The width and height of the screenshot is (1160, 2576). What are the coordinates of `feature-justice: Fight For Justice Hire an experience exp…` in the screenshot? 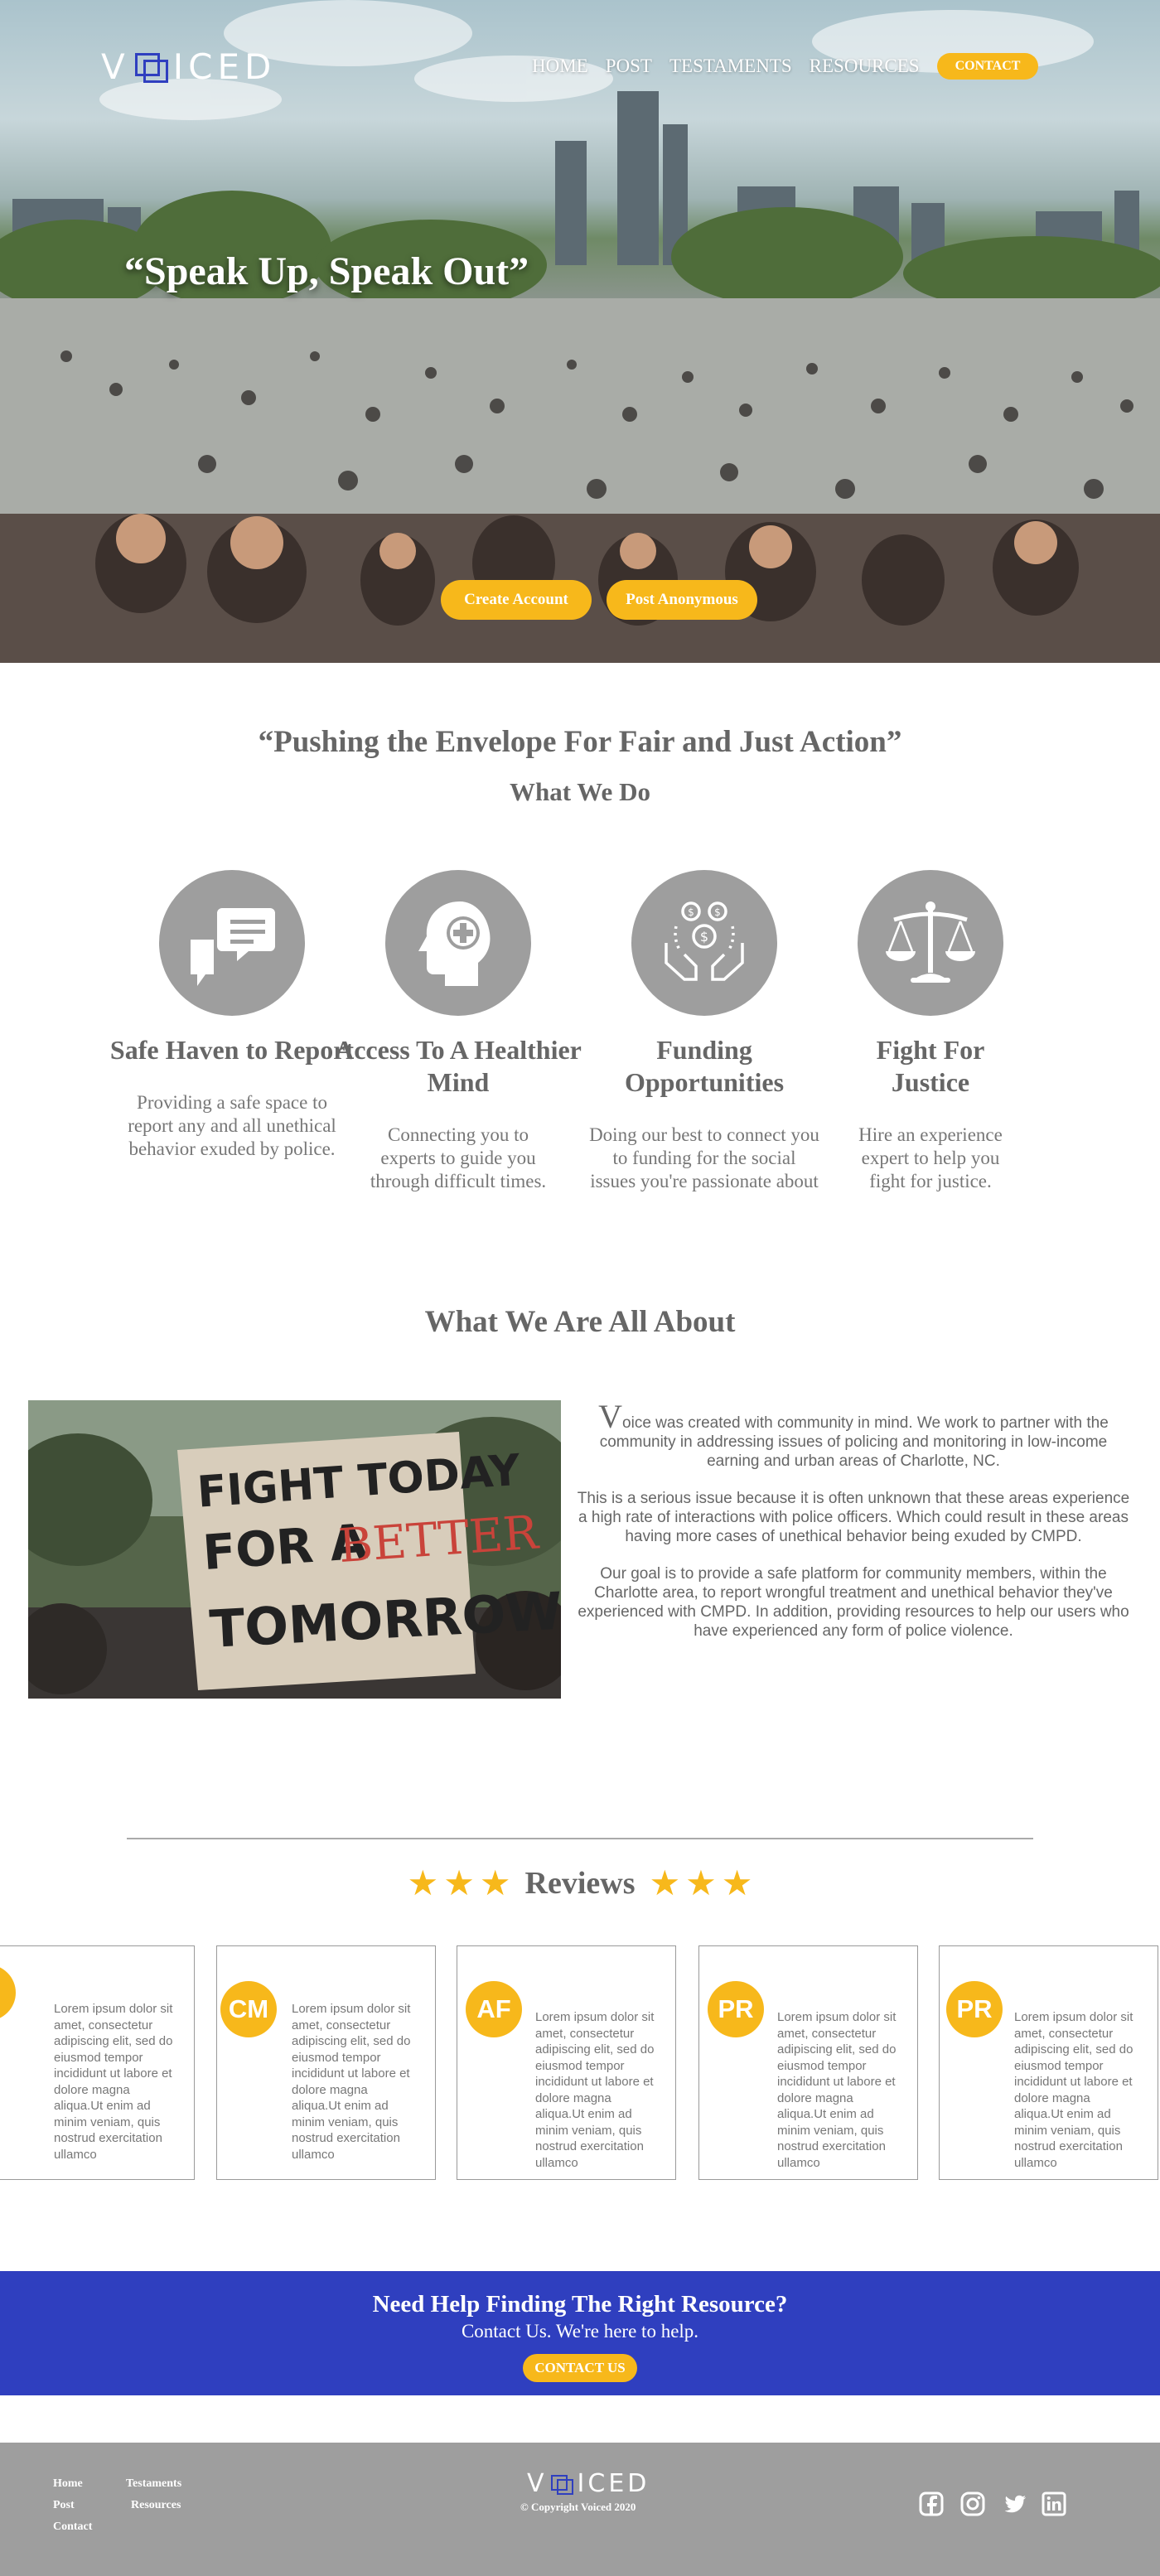 It's located at (930, 1031).